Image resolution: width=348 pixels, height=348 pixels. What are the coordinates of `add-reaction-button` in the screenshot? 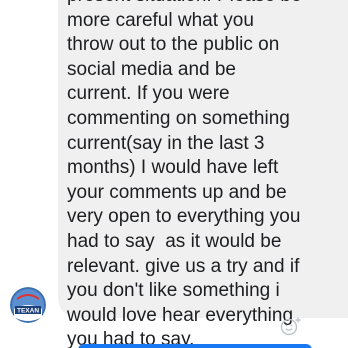 It's located at (291, 326).